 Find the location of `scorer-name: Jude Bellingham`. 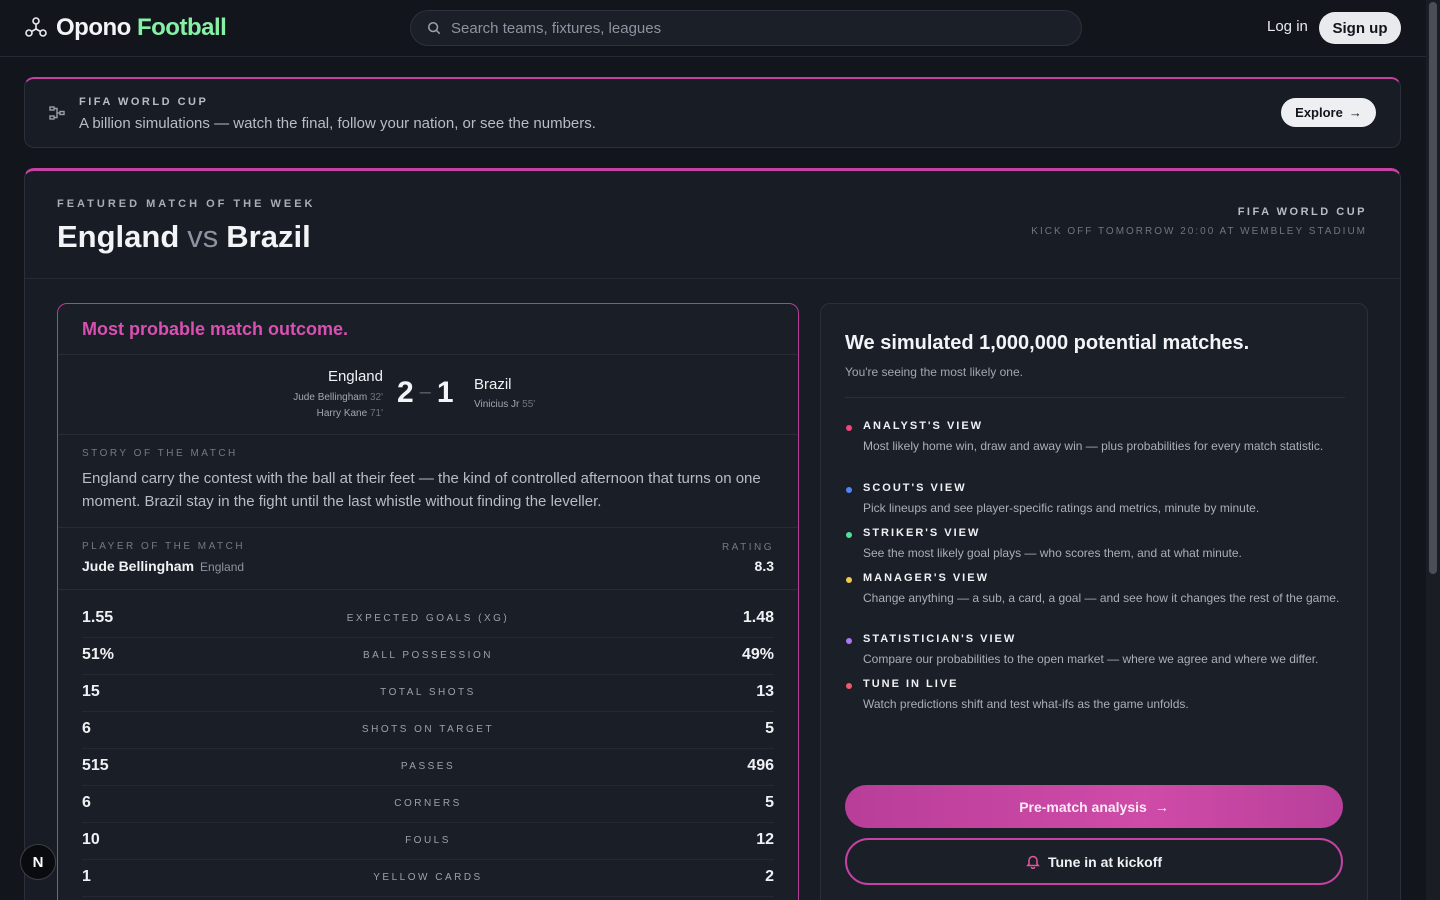

scorer-name: Jude Bellingham is located at coordinates (330, 397).